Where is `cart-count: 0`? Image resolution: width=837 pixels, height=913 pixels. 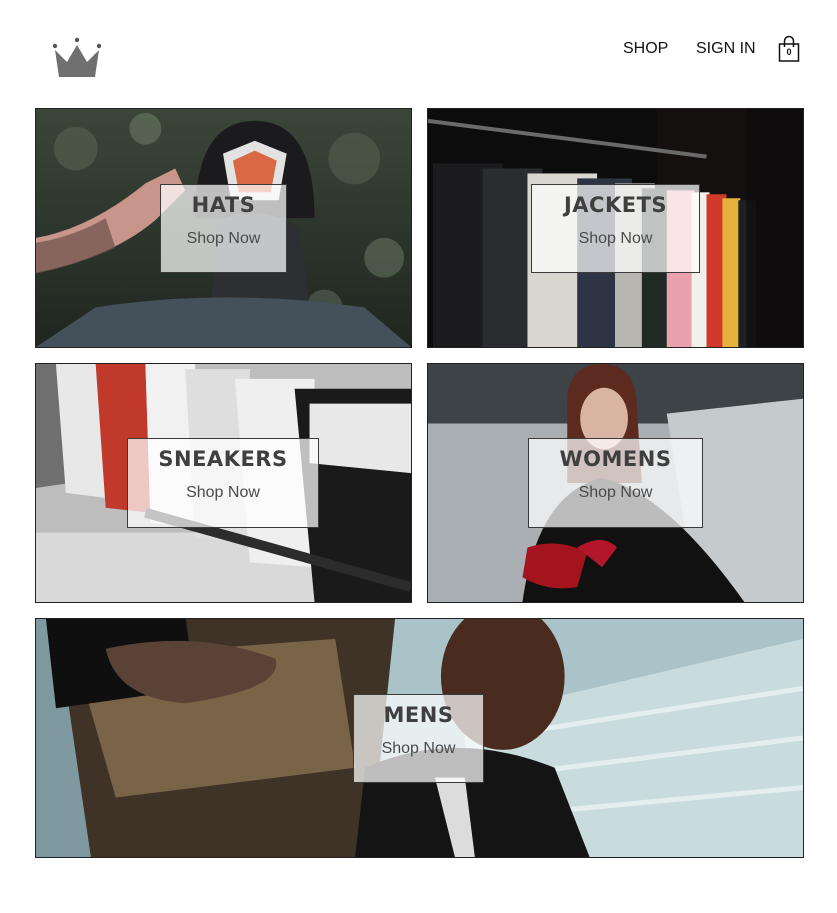 cart-count: 0 is located at coordinates (789, 52).